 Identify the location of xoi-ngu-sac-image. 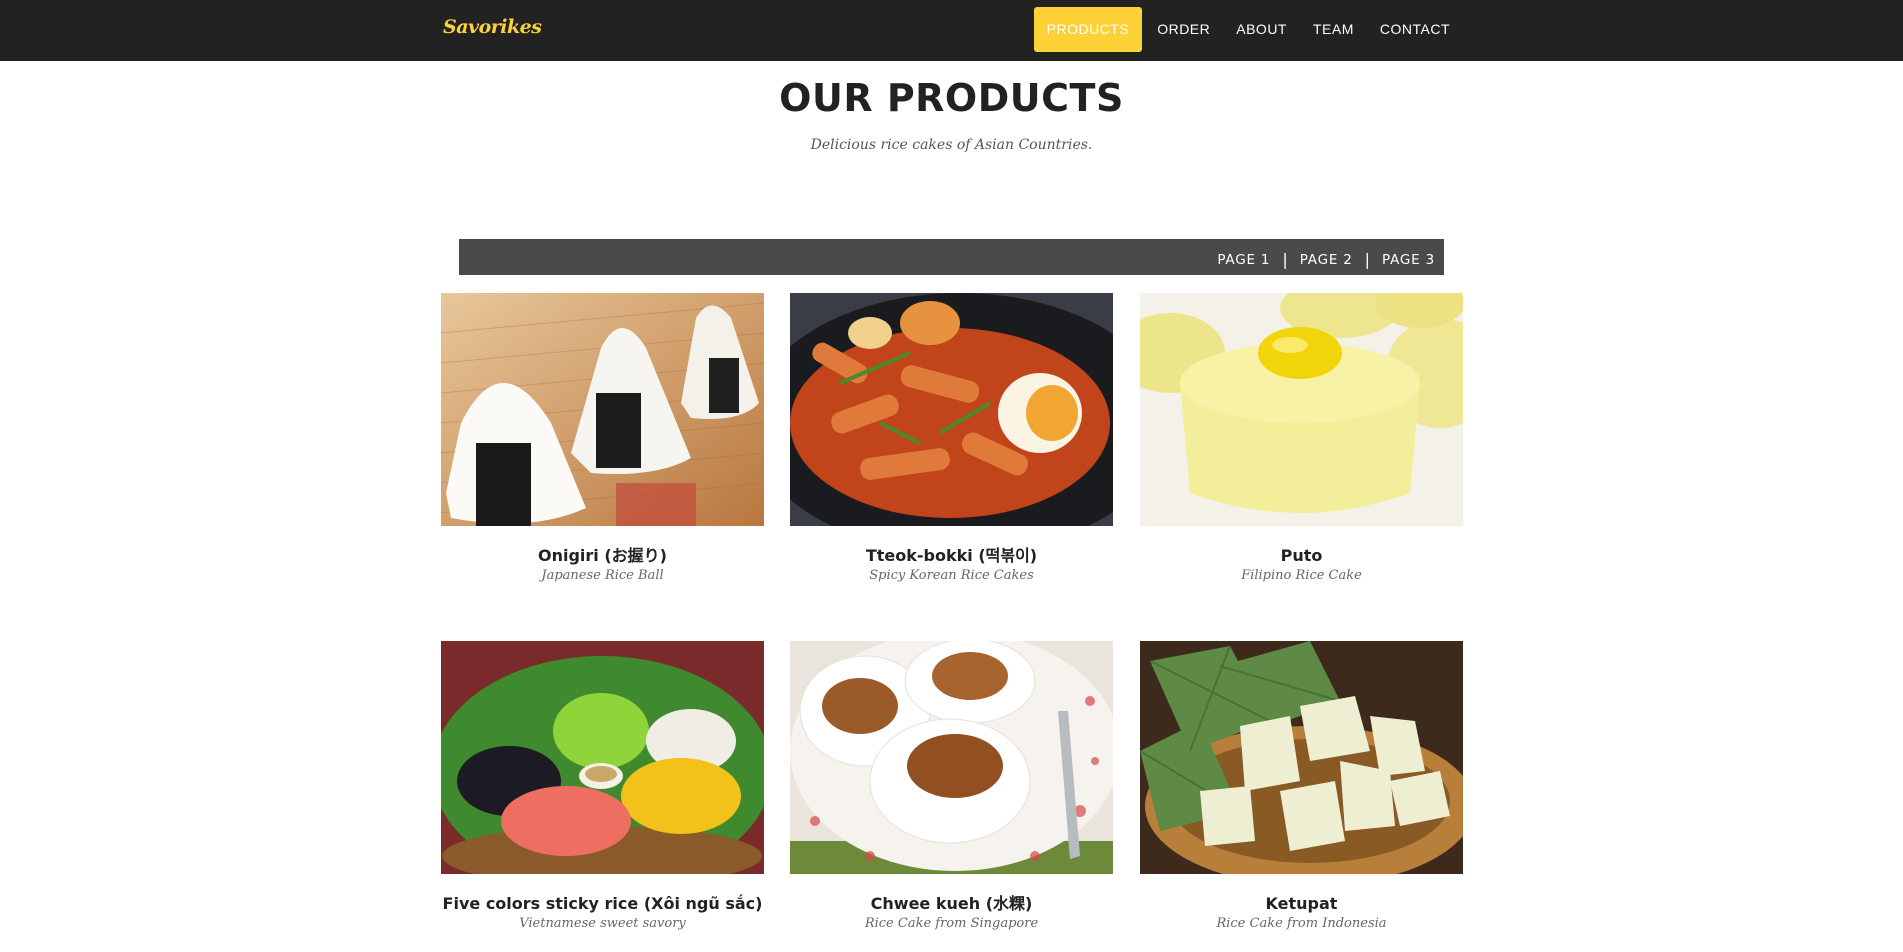
(602, 757).